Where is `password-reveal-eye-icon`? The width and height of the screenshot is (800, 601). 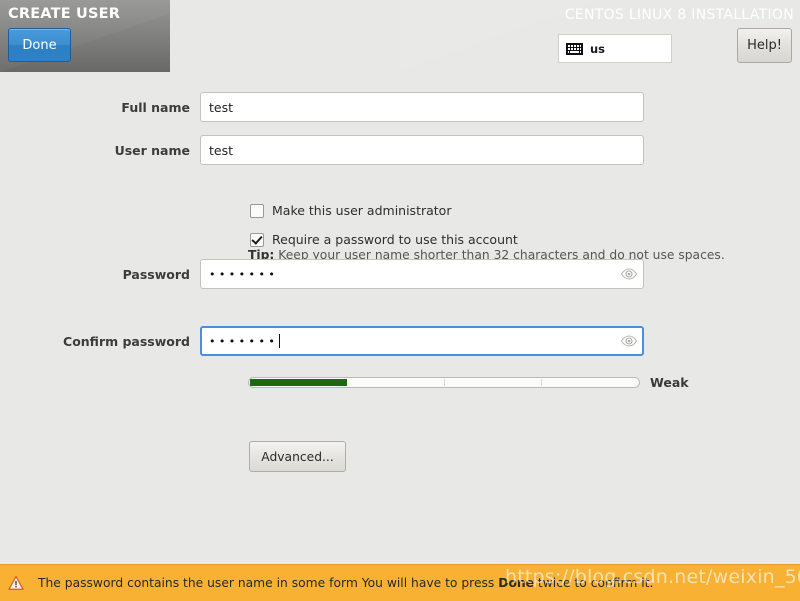 password-reveal-eye-icon is located at coordinates (629, 274).